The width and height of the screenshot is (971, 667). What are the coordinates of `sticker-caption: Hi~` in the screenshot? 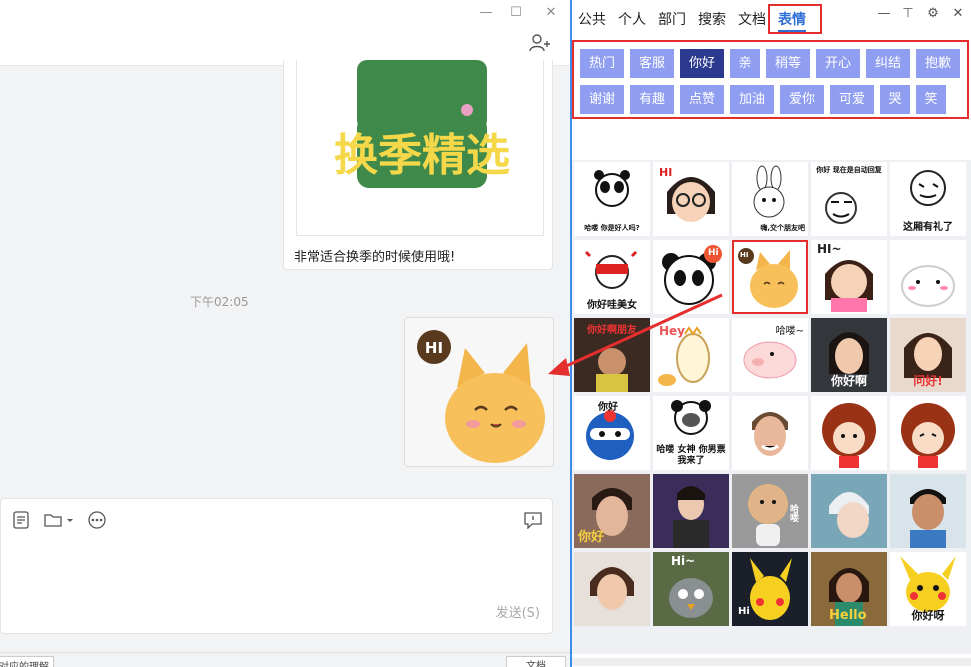 It's located at (683, 561).